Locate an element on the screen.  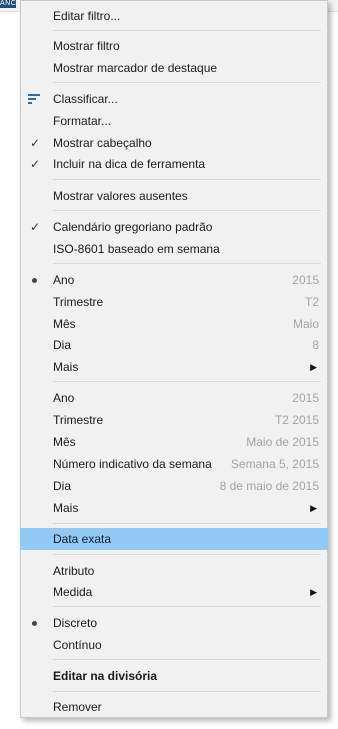
menu-item-label: Mostrar valores ausentes is located at coordinates (120, 196).